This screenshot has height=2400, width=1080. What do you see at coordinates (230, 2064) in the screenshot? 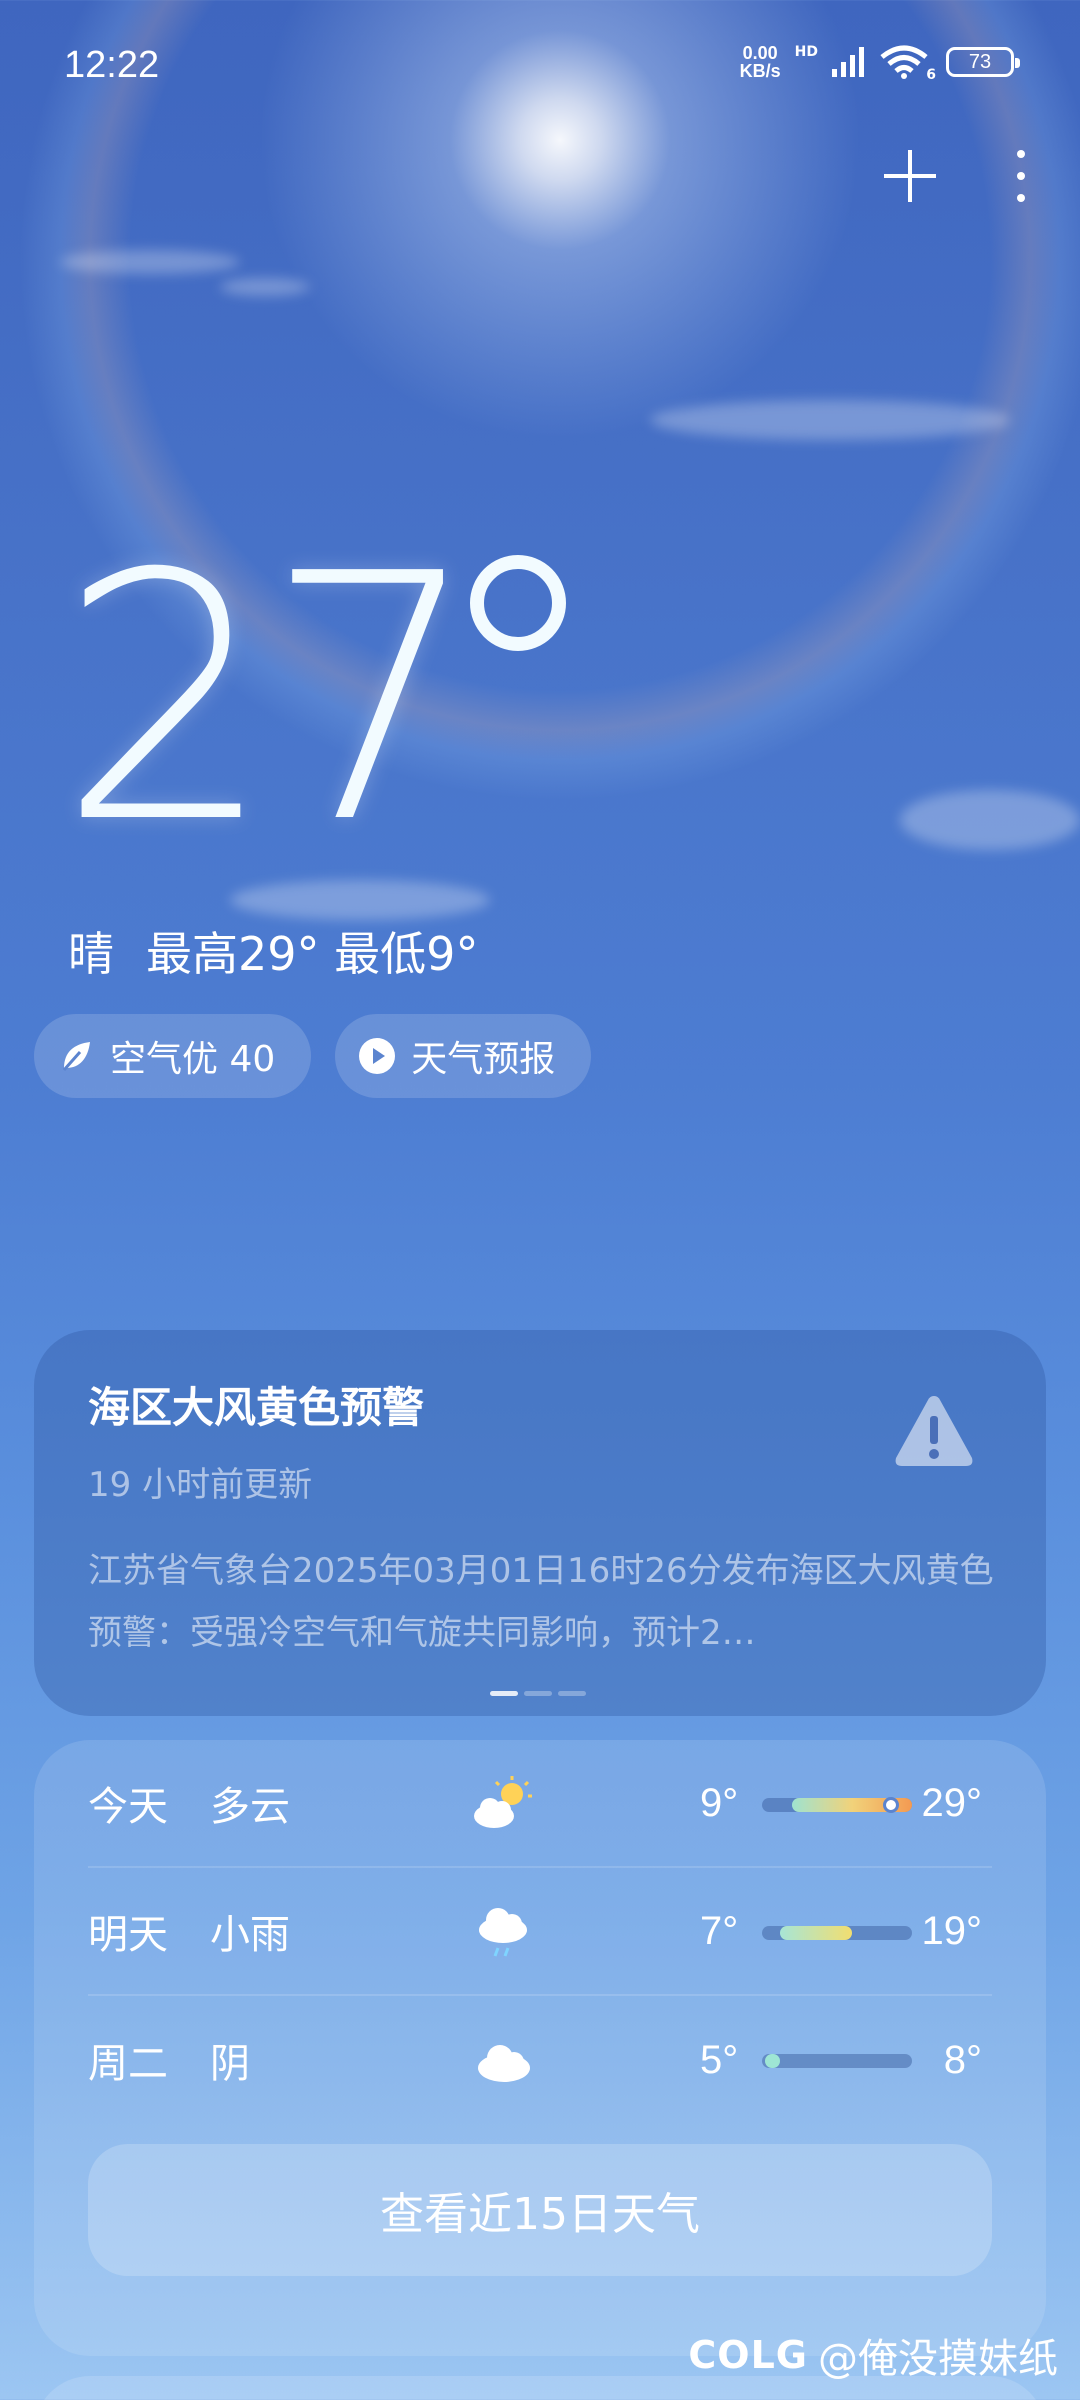
I see `forecast-condition: 阴` at bounding box center [230, 2064].